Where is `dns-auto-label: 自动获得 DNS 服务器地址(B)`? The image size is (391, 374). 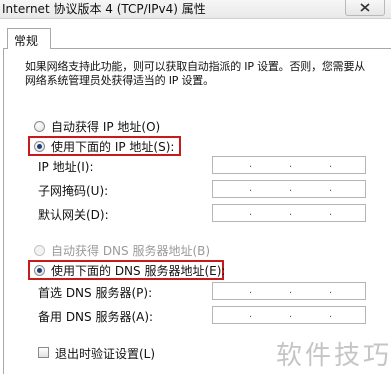
dns-auto-label: 自动获得 DNS 服务器地址(B) is located at coordinates (131, 250).